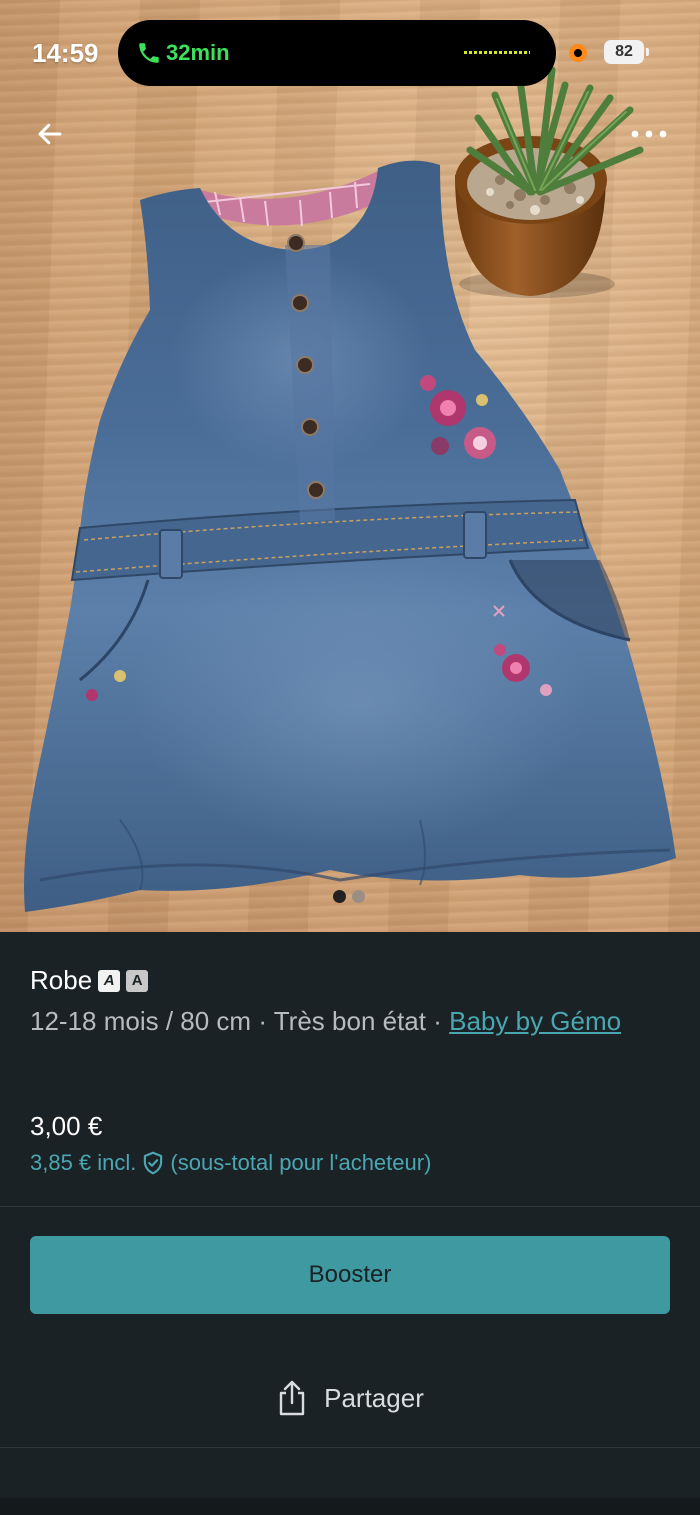  What do you see at coordinates (109, 980) in the screenshot?
I see `translate-original-icon: A` at bounding box center [109, 980].